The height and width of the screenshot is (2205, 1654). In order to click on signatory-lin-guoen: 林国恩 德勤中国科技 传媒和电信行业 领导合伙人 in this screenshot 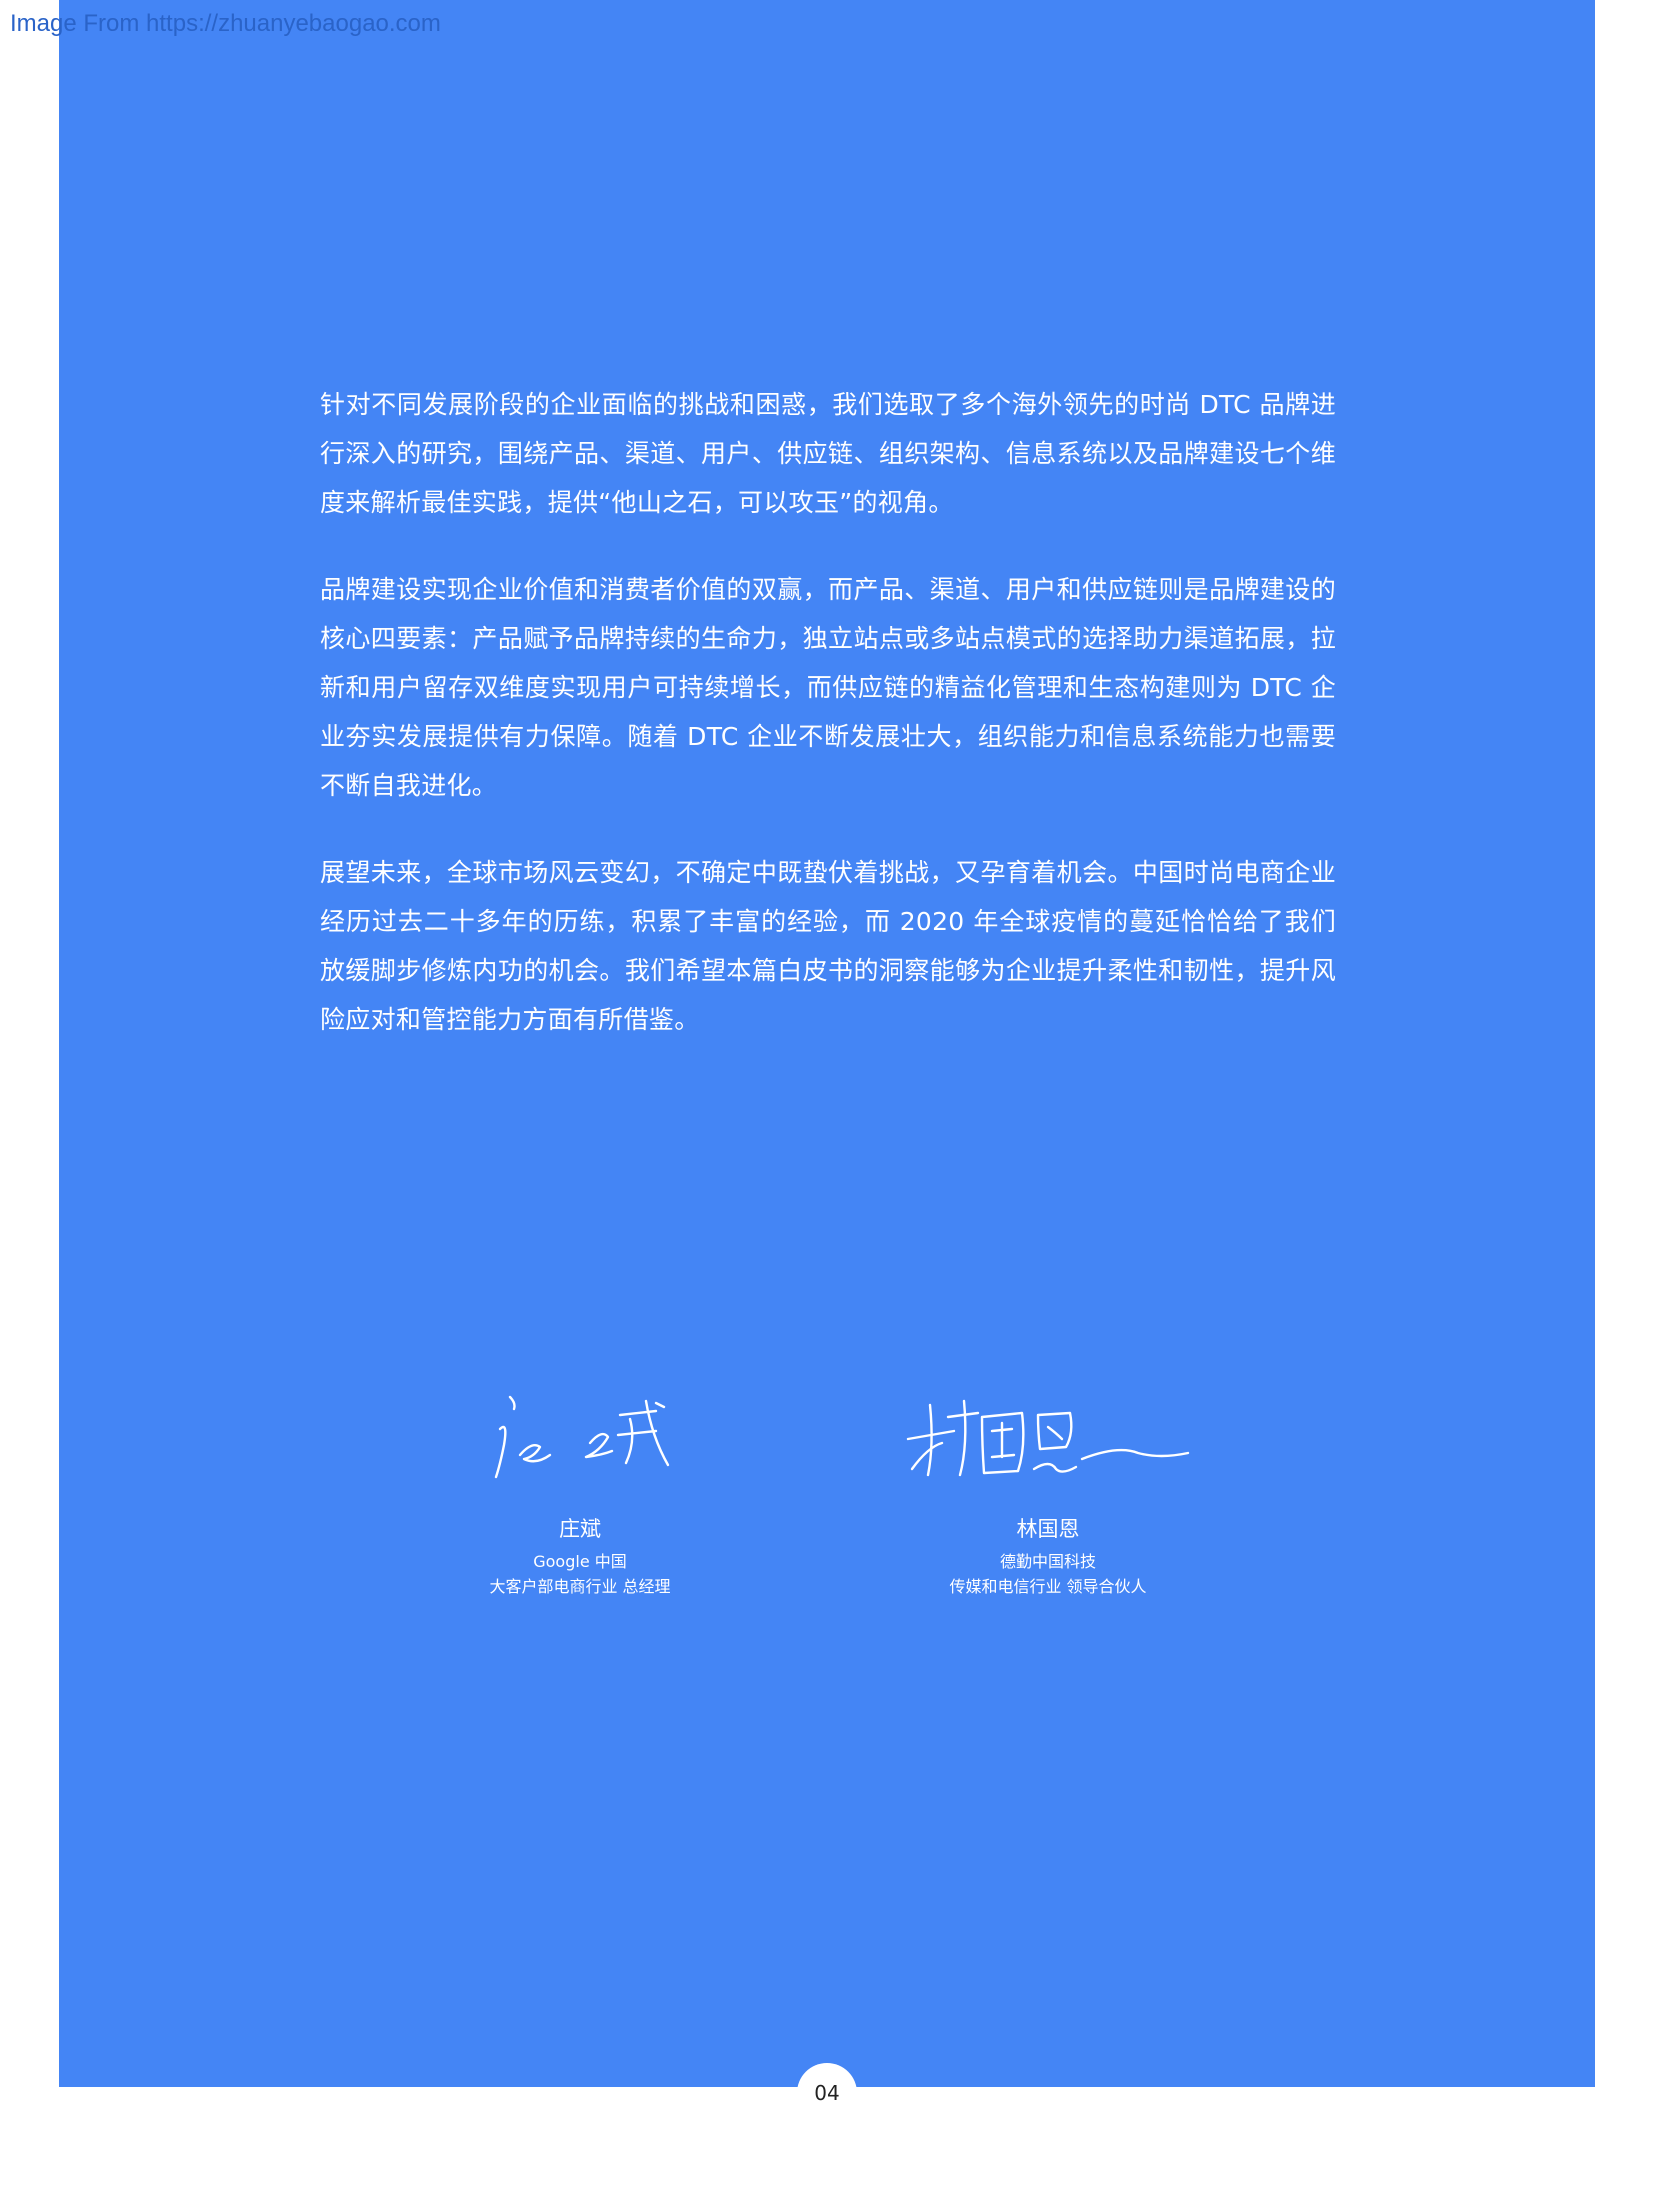, I will do `click(1048, 1492)`.